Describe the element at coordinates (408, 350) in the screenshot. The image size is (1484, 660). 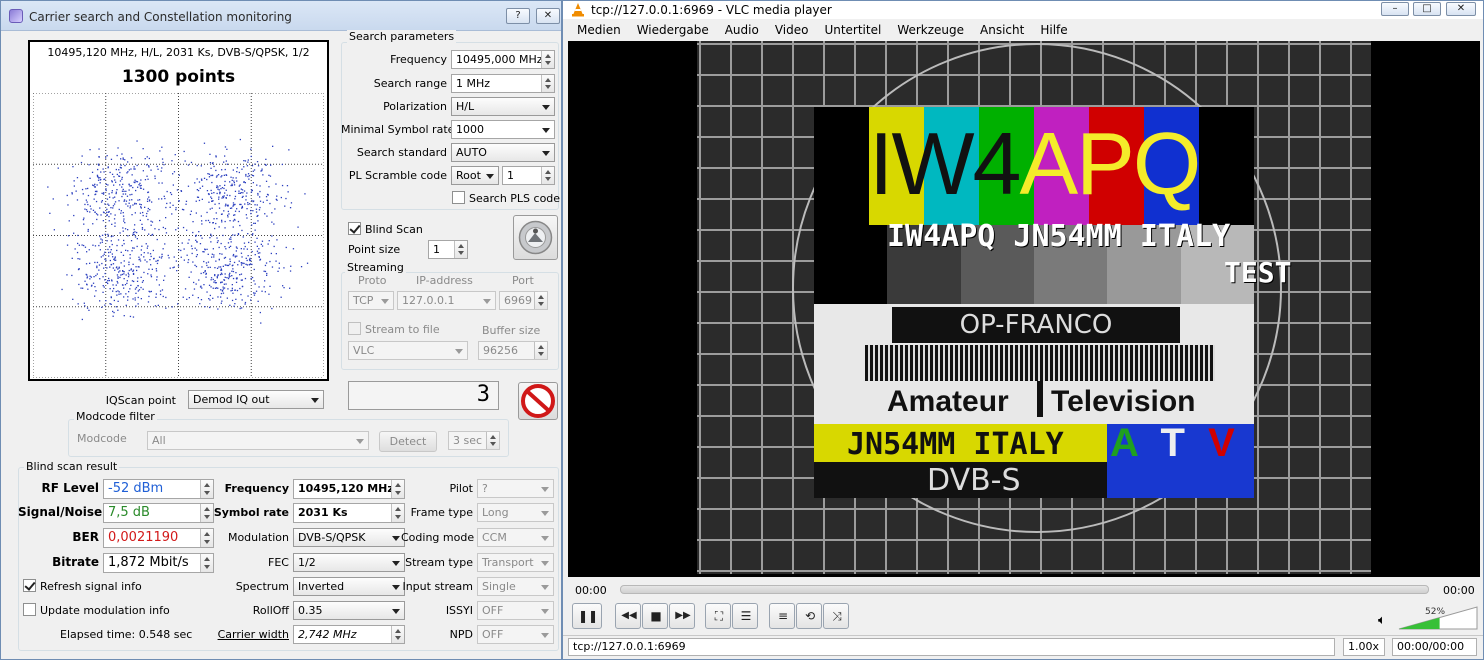
I see `player-select: VLC` at that location.